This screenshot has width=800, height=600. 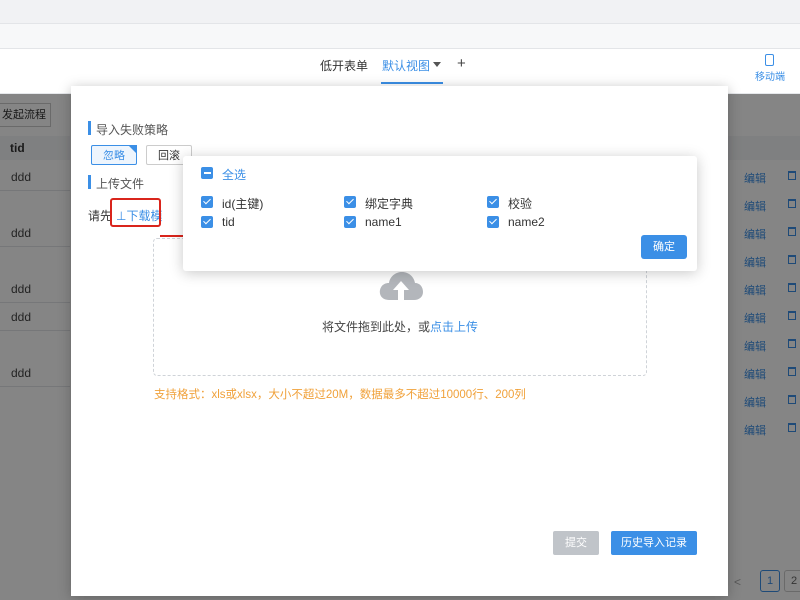 I want to click on dropzone-text: 将文件拖到此处，或, so click(x=375, y=327).